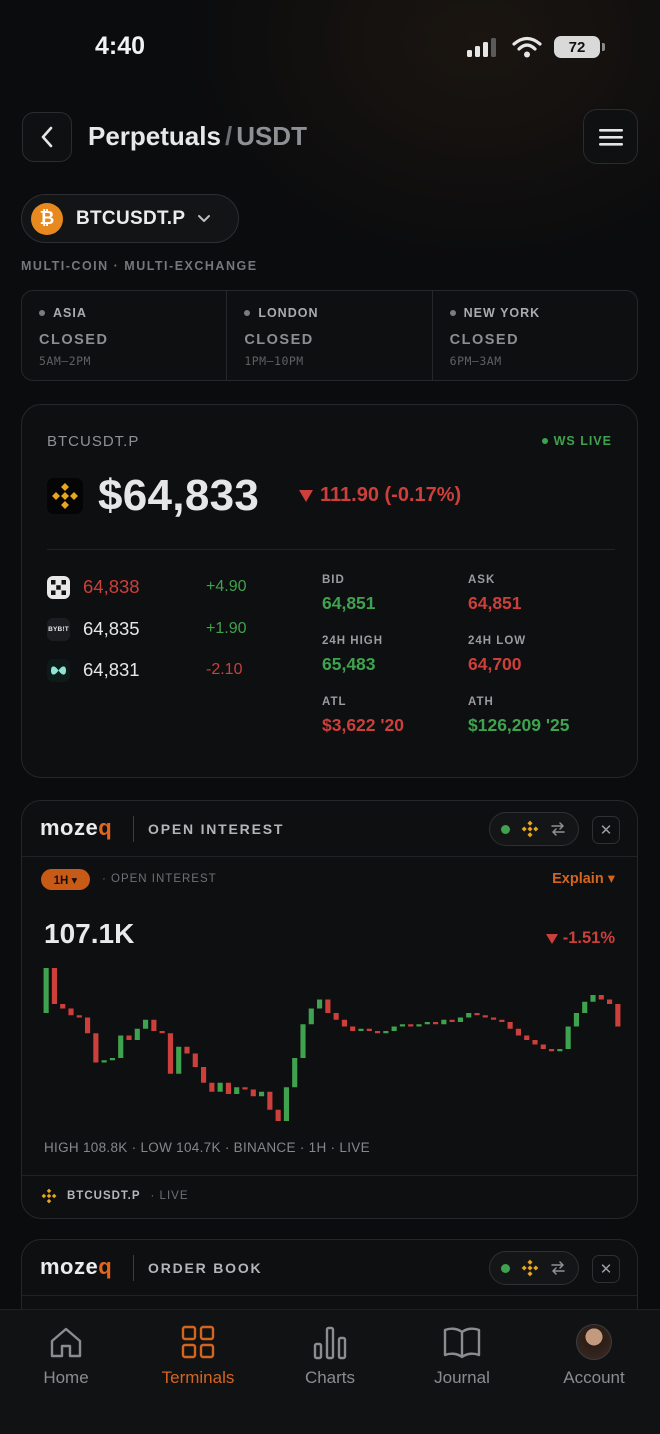  Describe the element at coordinates (47, 218) in the screenshot. I see `bitcoin-icon: ₿` at that location.